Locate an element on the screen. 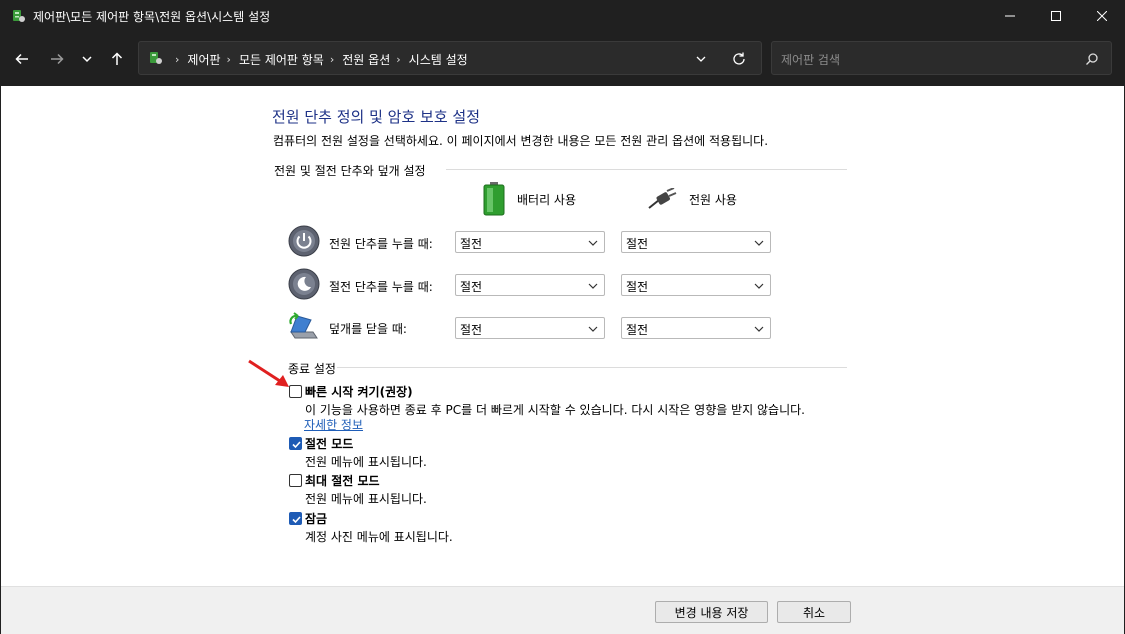 Image resolution: width=1125 pixels, height=634 pixels. search-placeholder: 제어판 검색 is located at coordinates (811, 60).